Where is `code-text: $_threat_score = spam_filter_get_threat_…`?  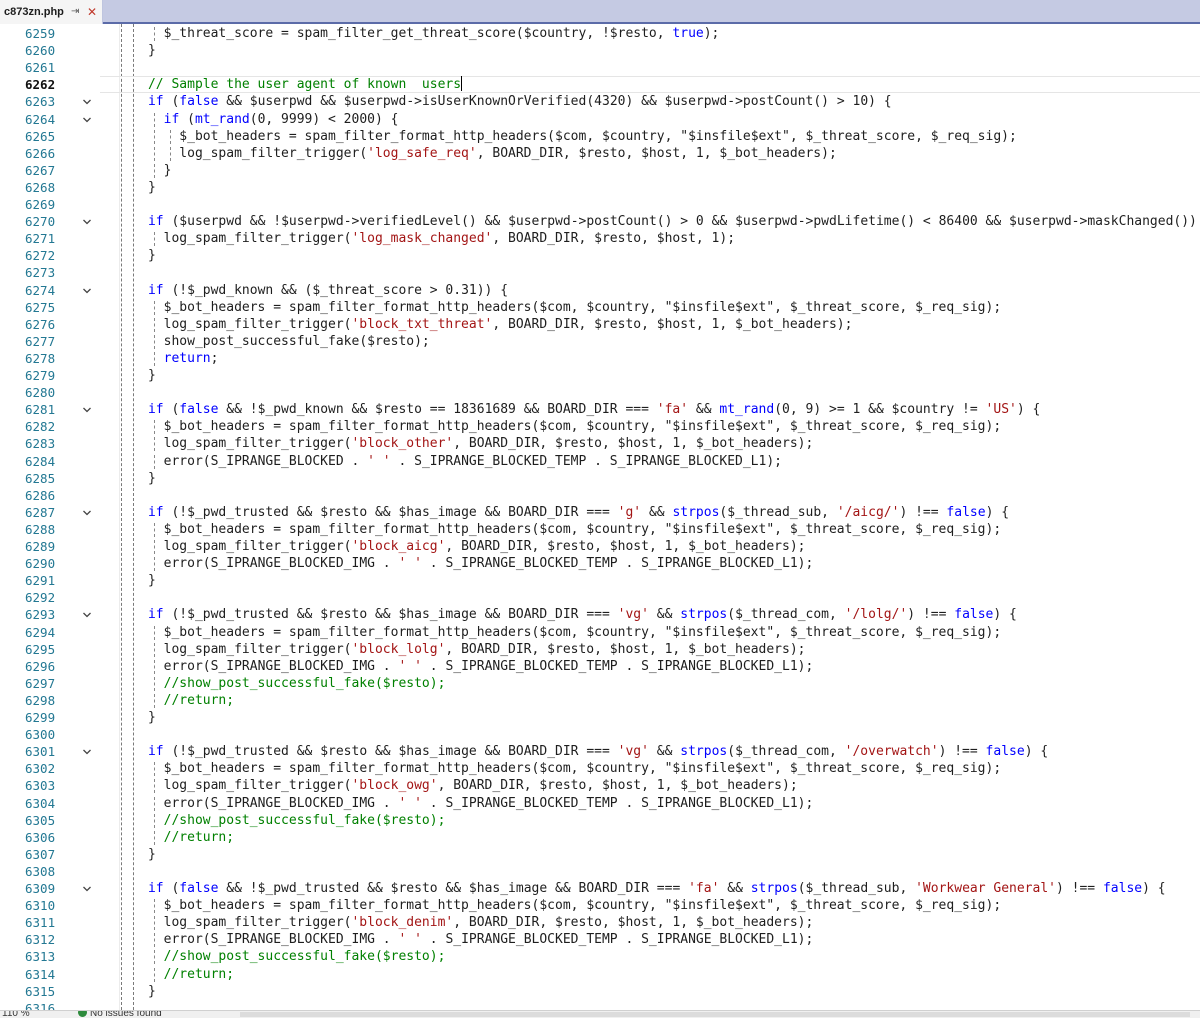
code-text: $_threat_score = spam_filter_get_threat_… is located at coordinates (426, 33).